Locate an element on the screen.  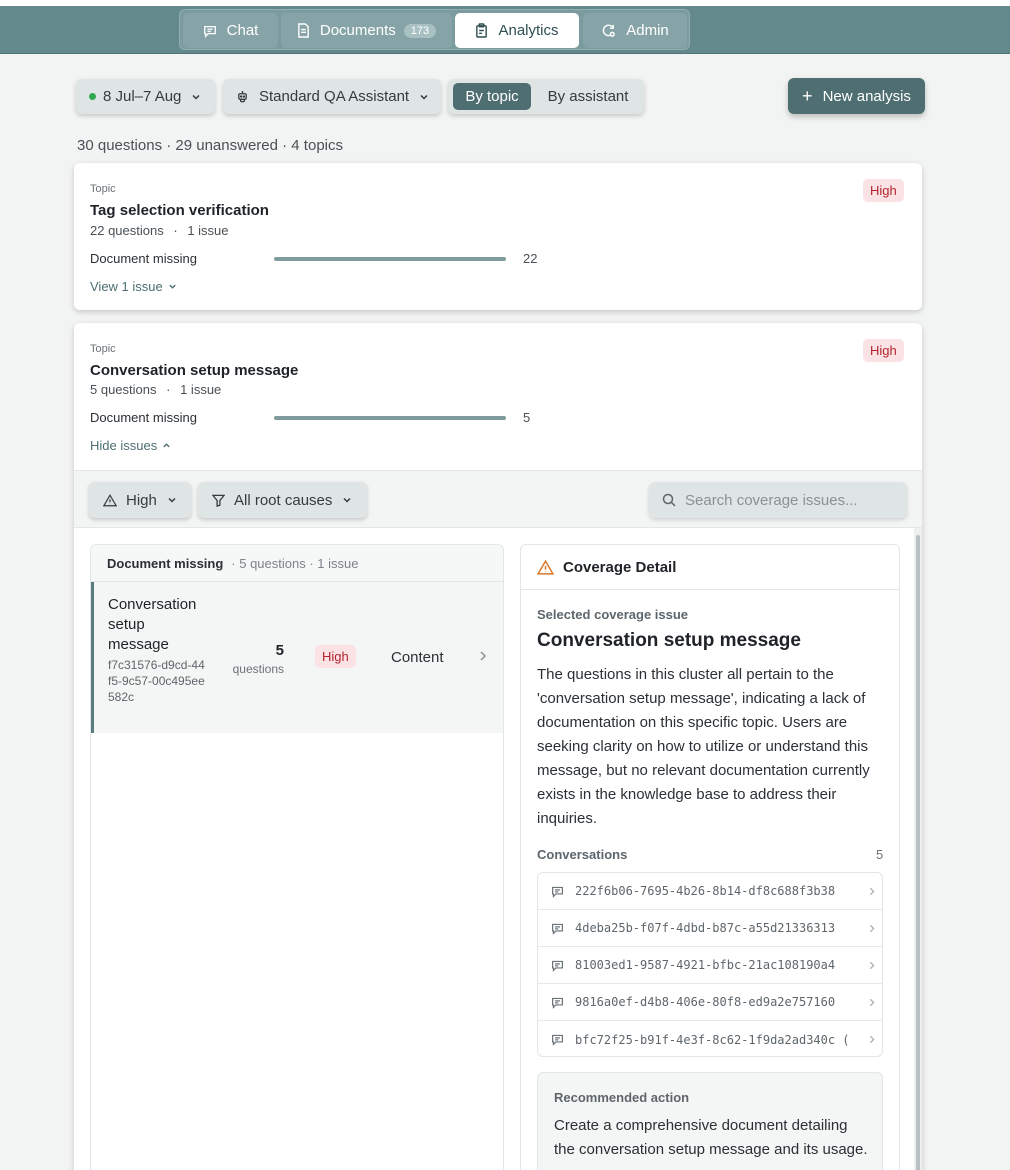
document-icon is located at coordinates (303, 30).